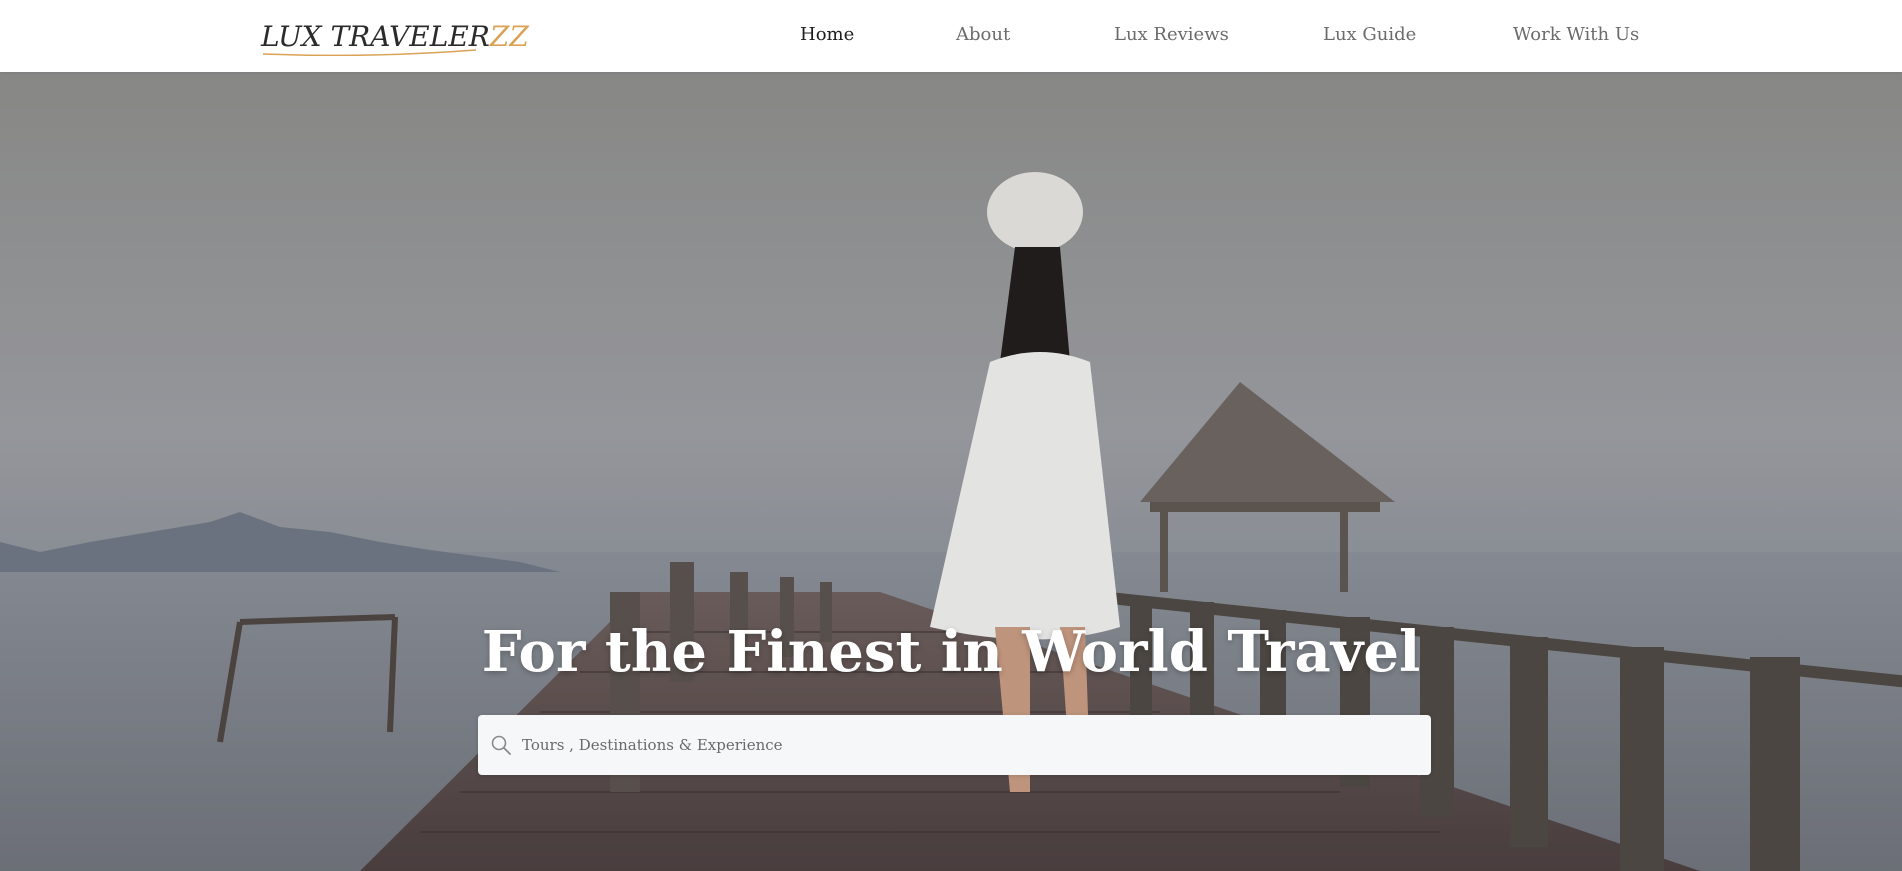 The width and height of the screenshot is (1902, 871). What do you see at coordinates (967, 745) in the screenshot?
I see `search-input` at bounding box center [967, 745].